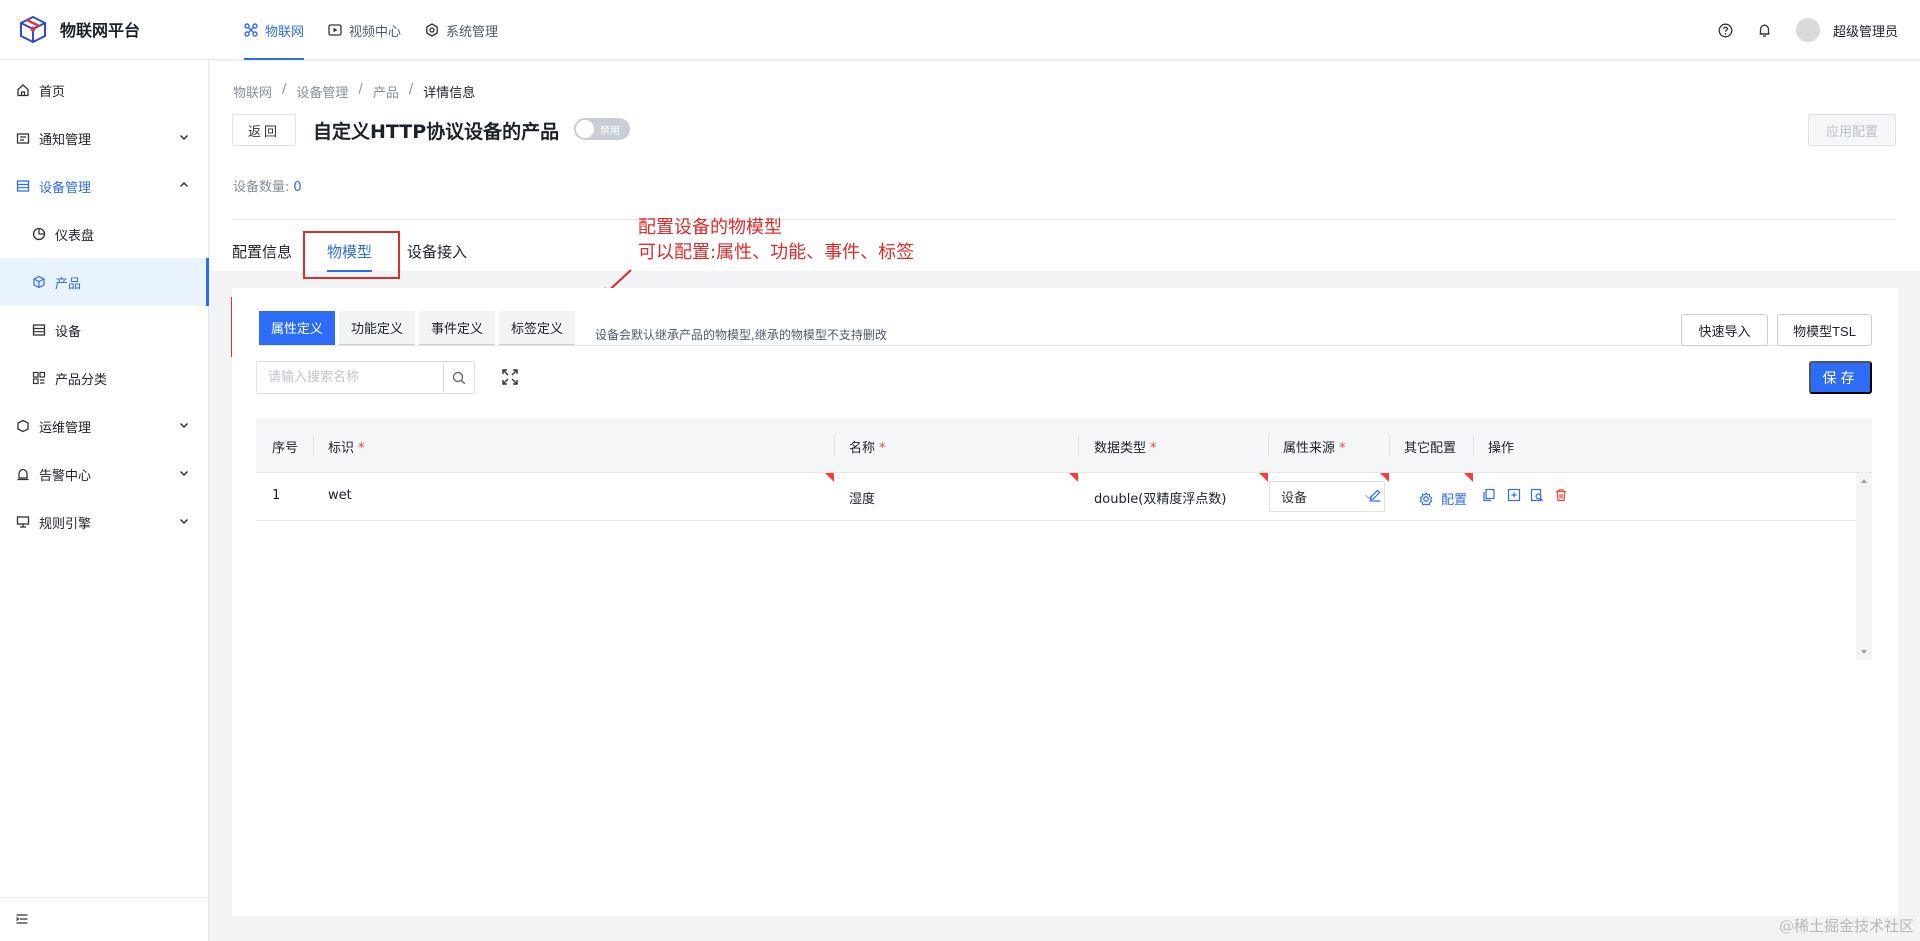 This screenshot has width=1920, height=941. Describe the element at coordinates (1864, 481) in the screenshot. I see `scroll-up-icon` at that location.